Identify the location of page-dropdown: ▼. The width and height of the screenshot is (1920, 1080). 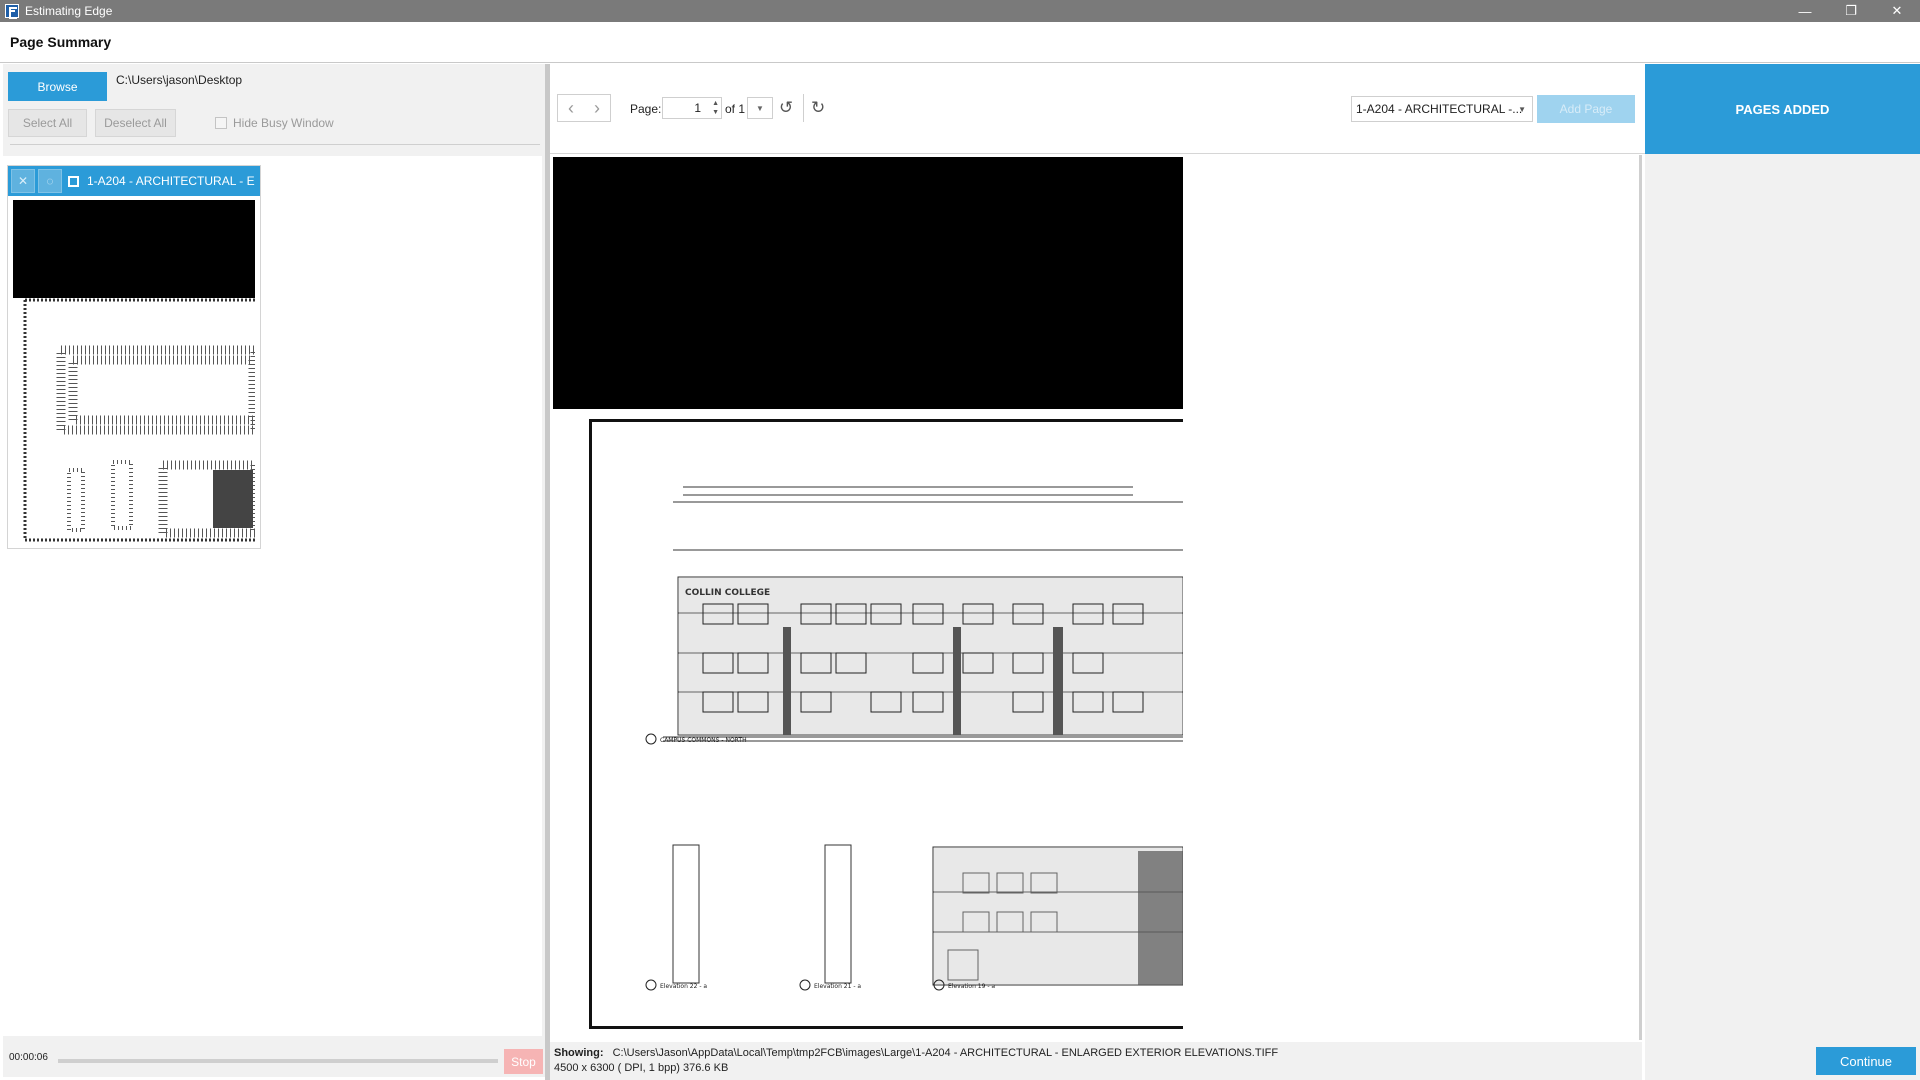
(760, 108).